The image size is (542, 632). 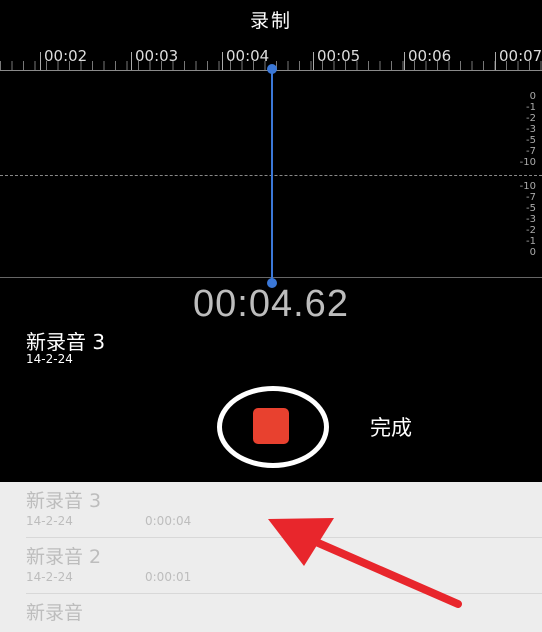 I want to click on record-stop-button, so click(x=273, y=427).